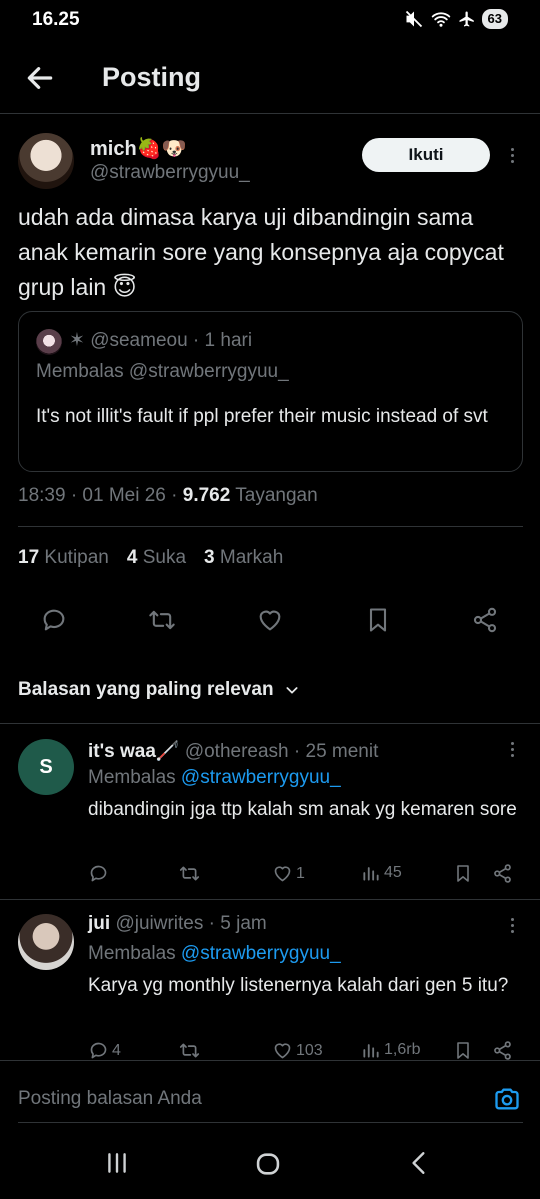 The height and width of the screenshot is (1199, 540). Describe the element at coordinates (270, 875) in the screenshot. I see `reply-action-bar: 1 45` at that location.